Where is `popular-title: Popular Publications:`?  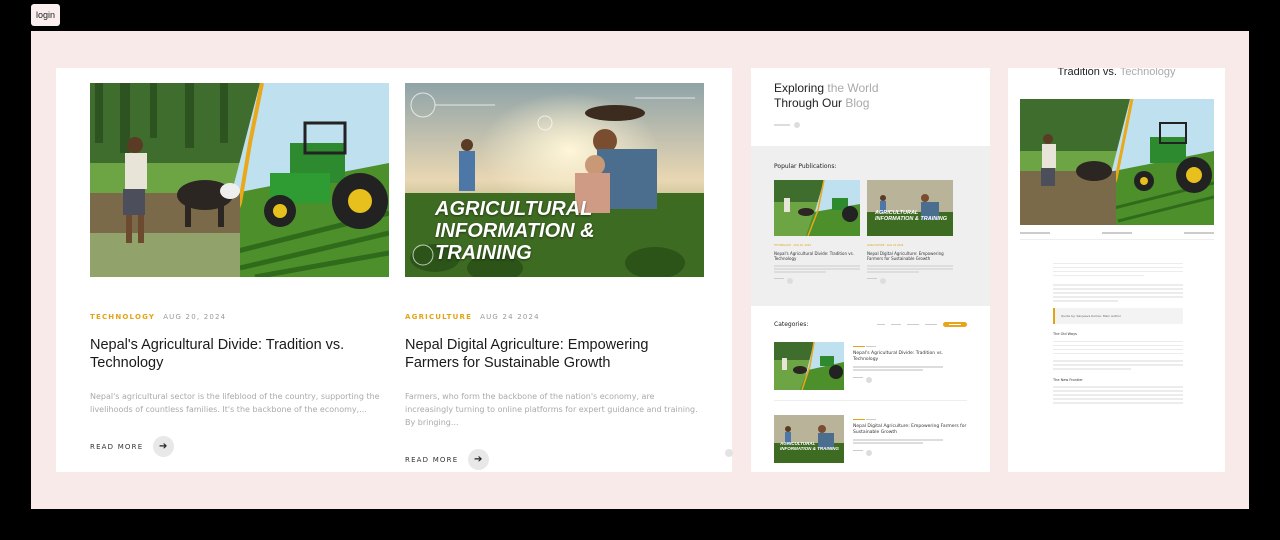
popular-title: Popular Publications: is located at coordinates (805, 166).